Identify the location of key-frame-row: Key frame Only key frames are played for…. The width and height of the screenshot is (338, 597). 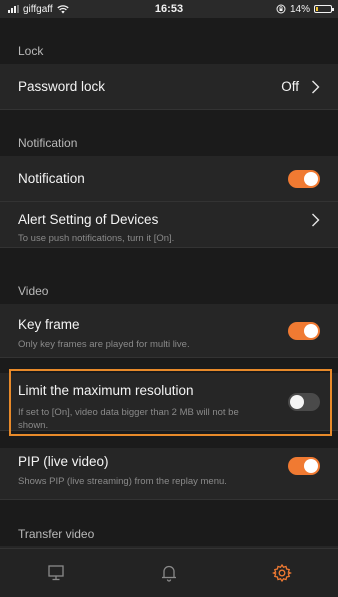
(169, 331).